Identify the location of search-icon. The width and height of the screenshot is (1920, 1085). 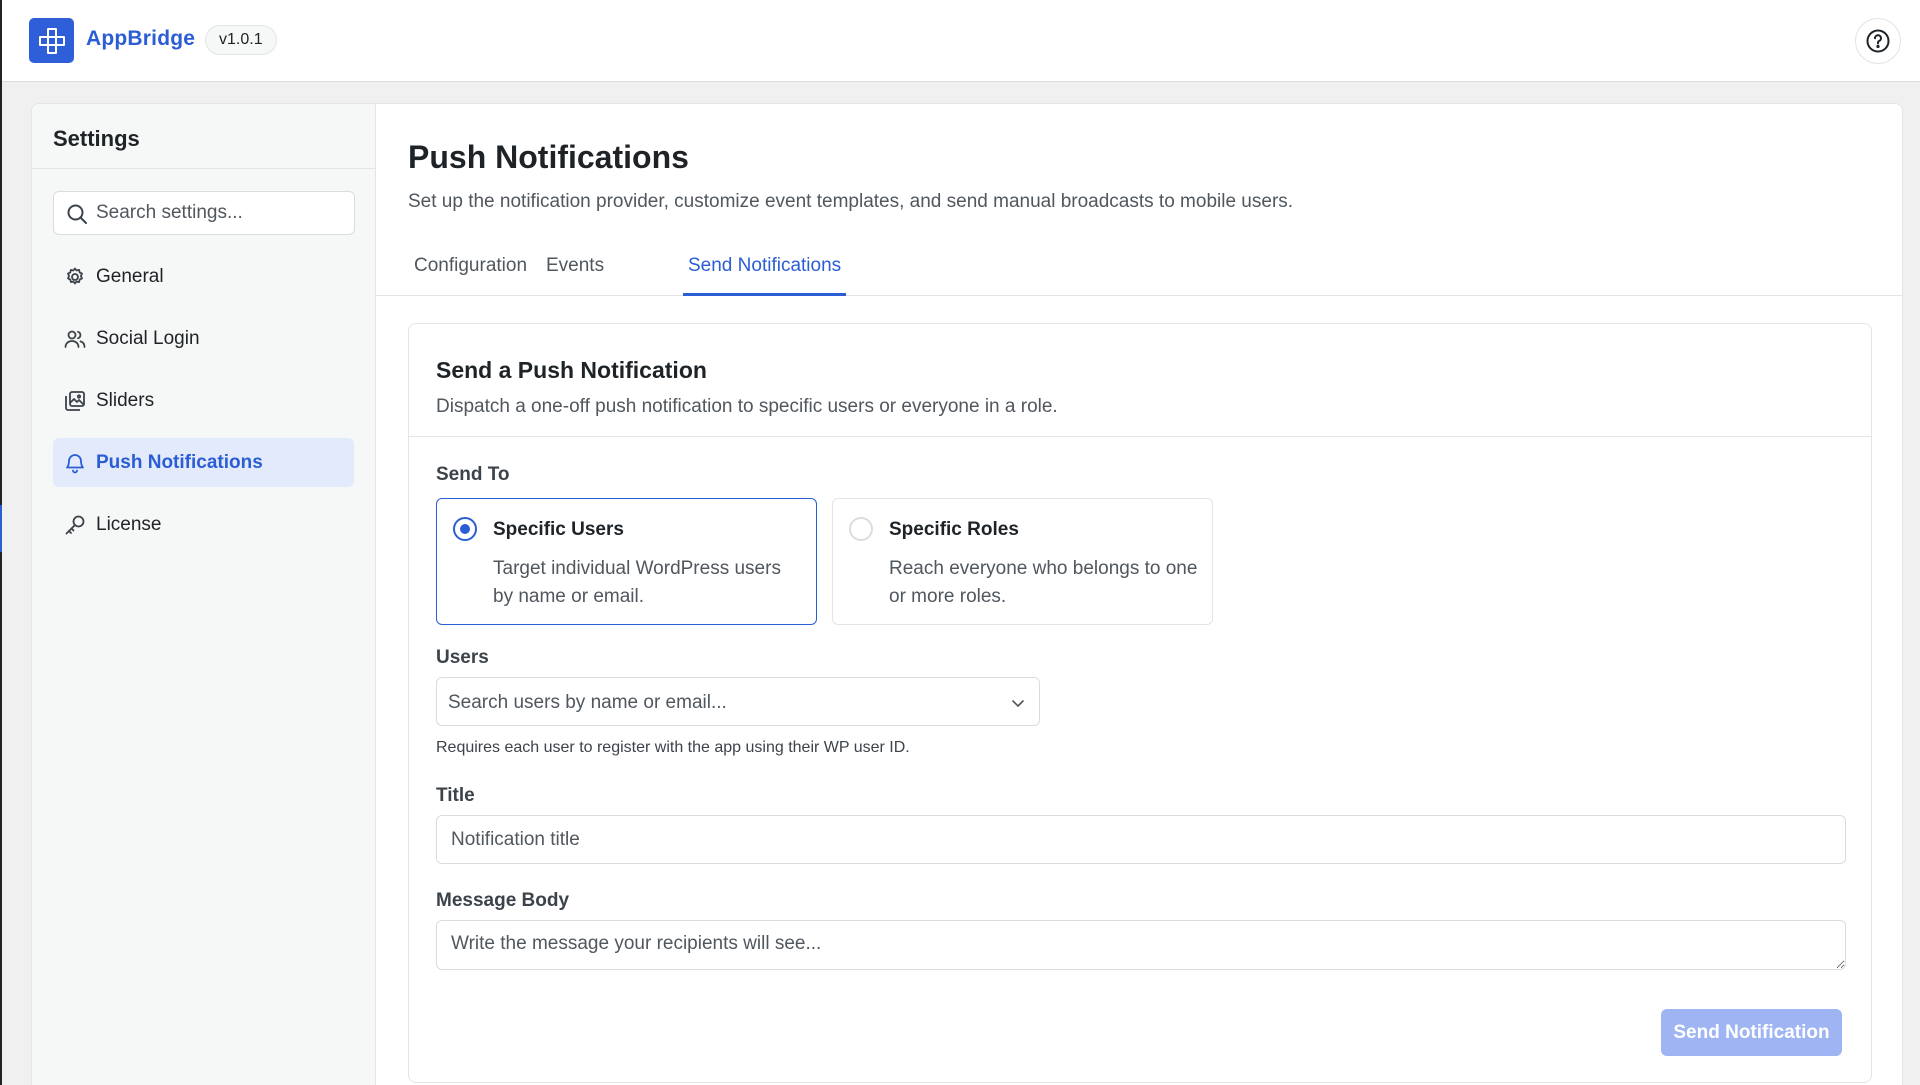
(77, 214).